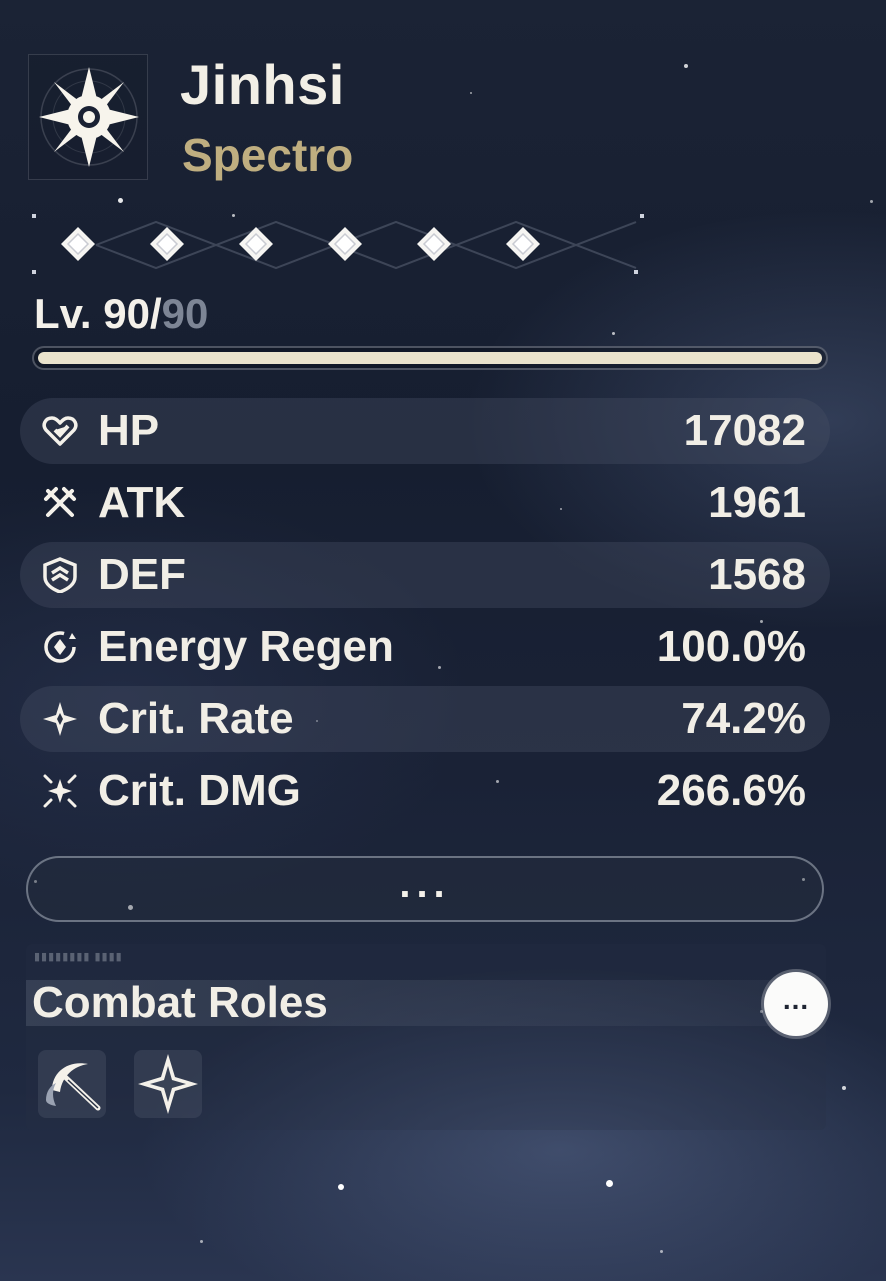  I want to click on stat-label: Crit. Rate, so click(196, 718).